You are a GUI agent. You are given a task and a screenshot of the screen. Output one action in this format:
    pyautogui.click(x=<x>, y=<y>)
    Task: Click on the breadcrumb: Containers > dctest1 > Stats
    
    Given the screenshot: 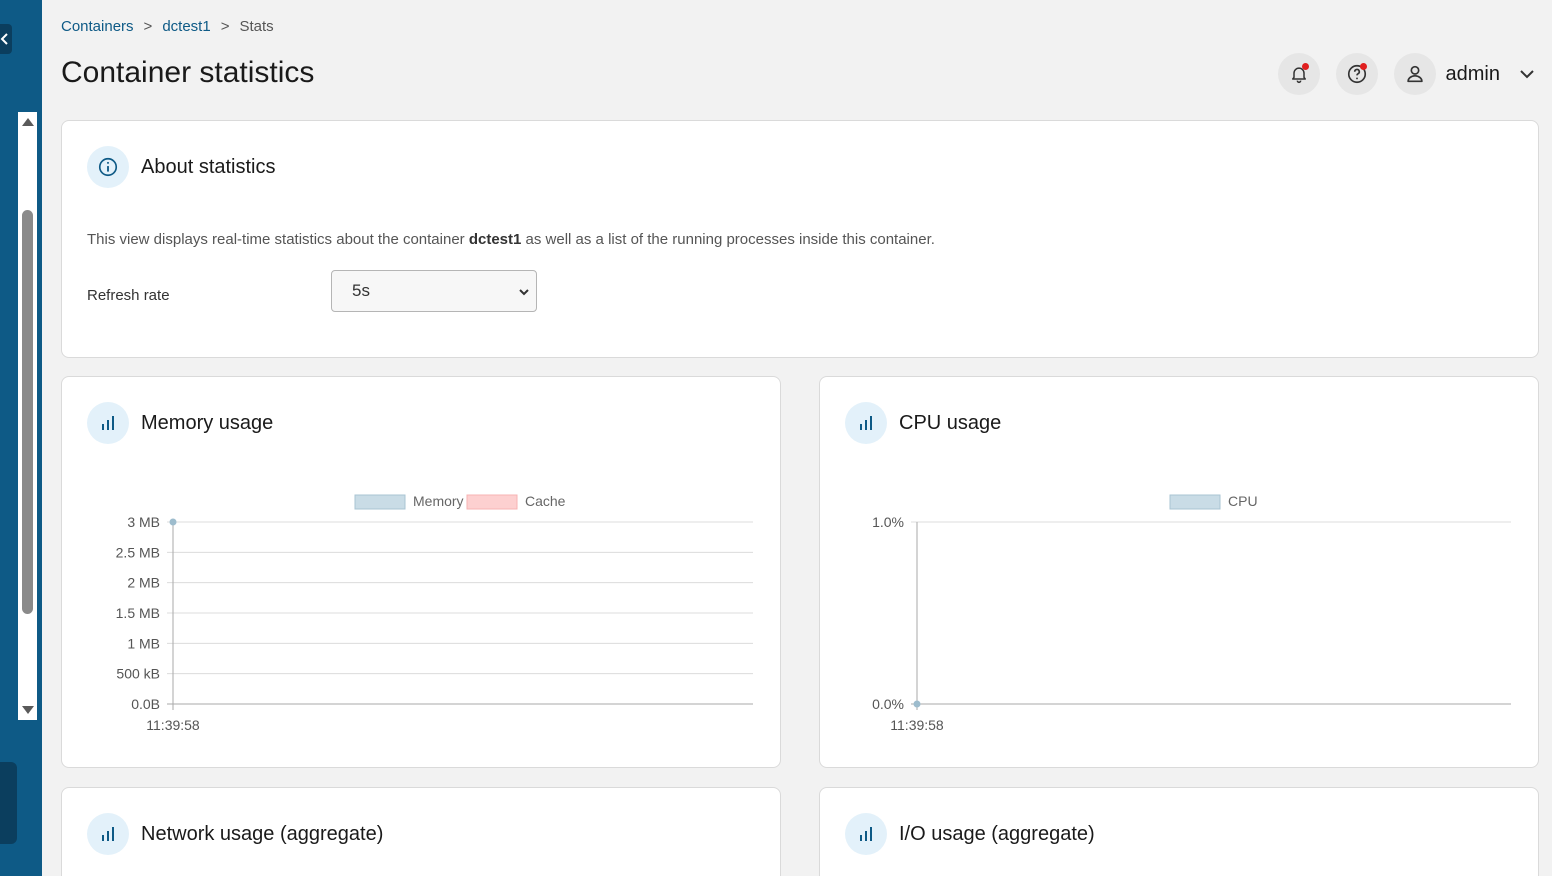 What is the action you would take?
    pyautogui.click(x=167, y=26)
    